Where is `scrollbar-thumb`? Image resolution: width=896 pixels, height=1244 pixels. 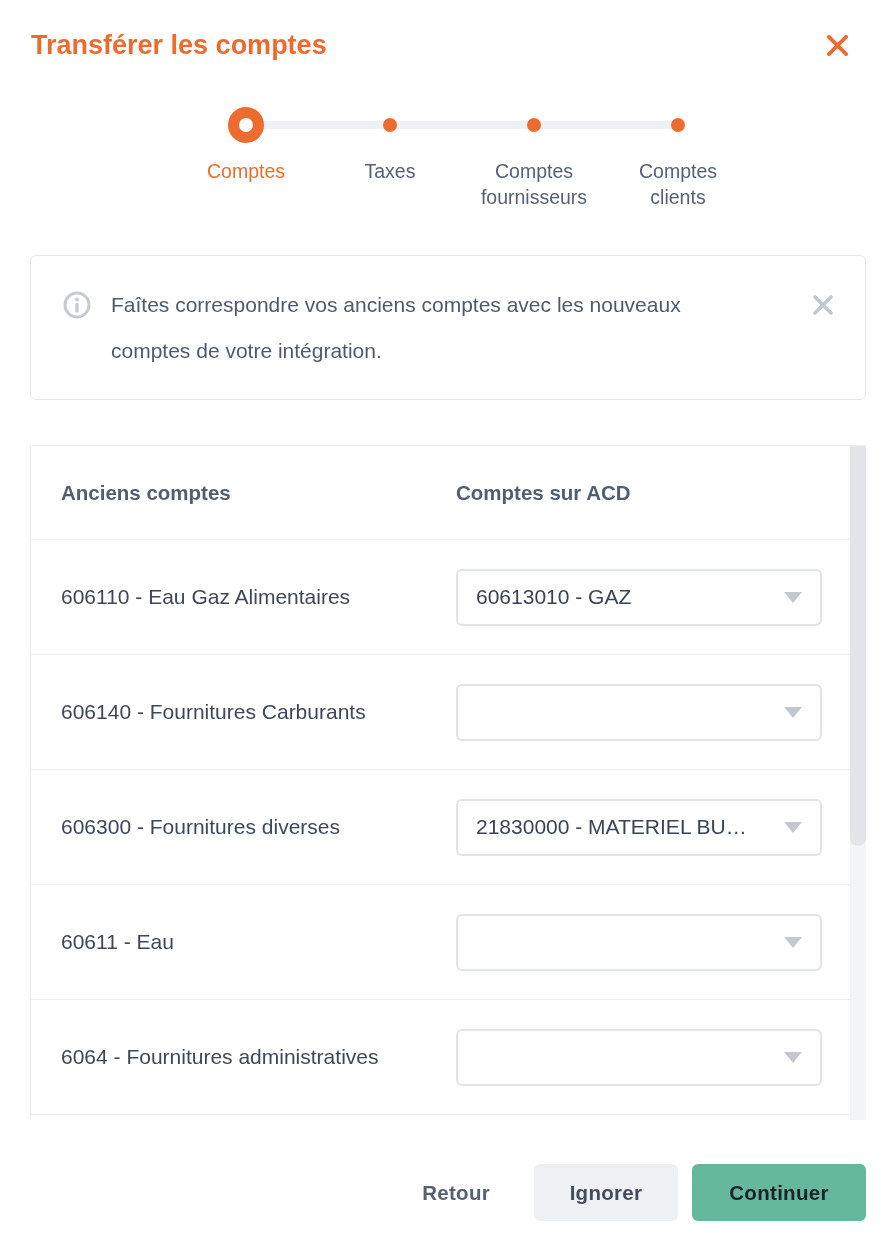
scrollbar-thumb is located at coordinates (858, 646).